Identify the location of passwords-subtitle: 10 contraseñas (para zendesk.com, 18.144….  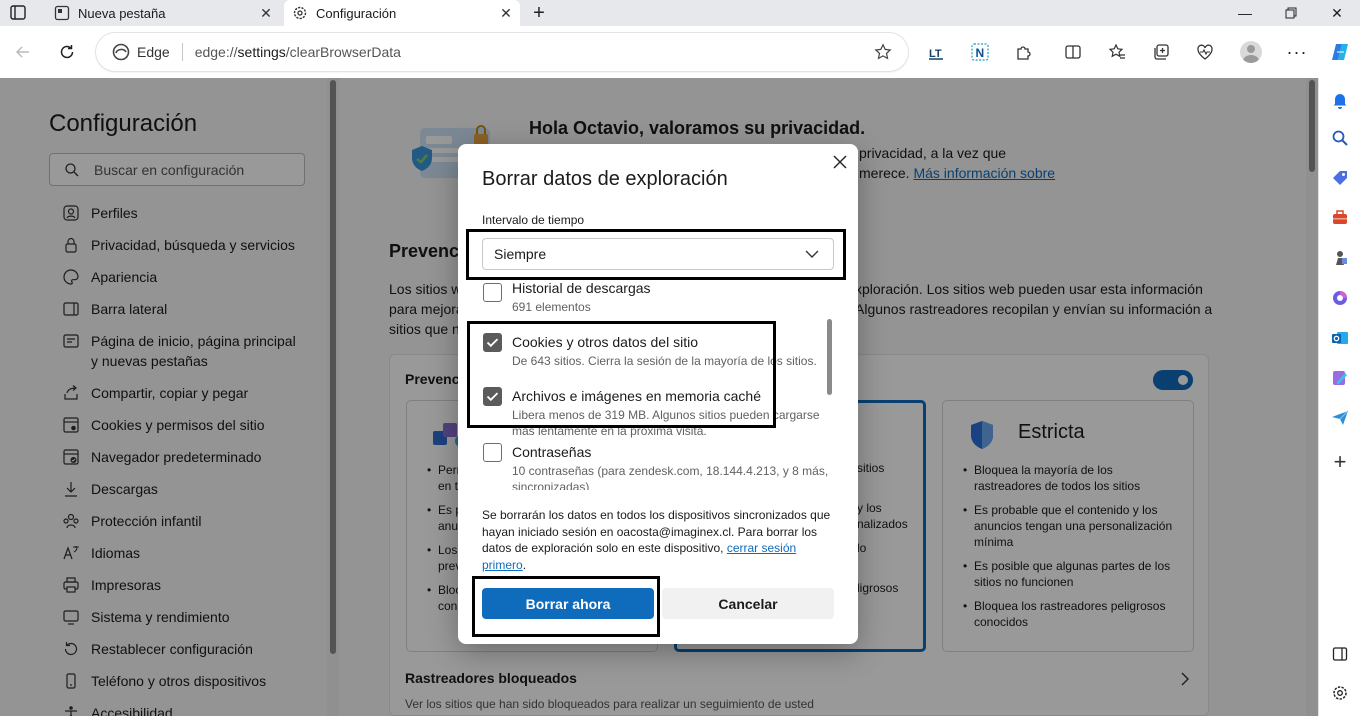
(670, 476).